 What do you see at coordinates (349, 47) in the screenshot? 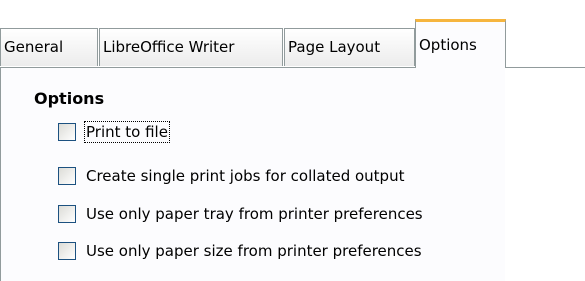
I see `tab-page-layout: Page Layout` at bounding box center [349, 47].